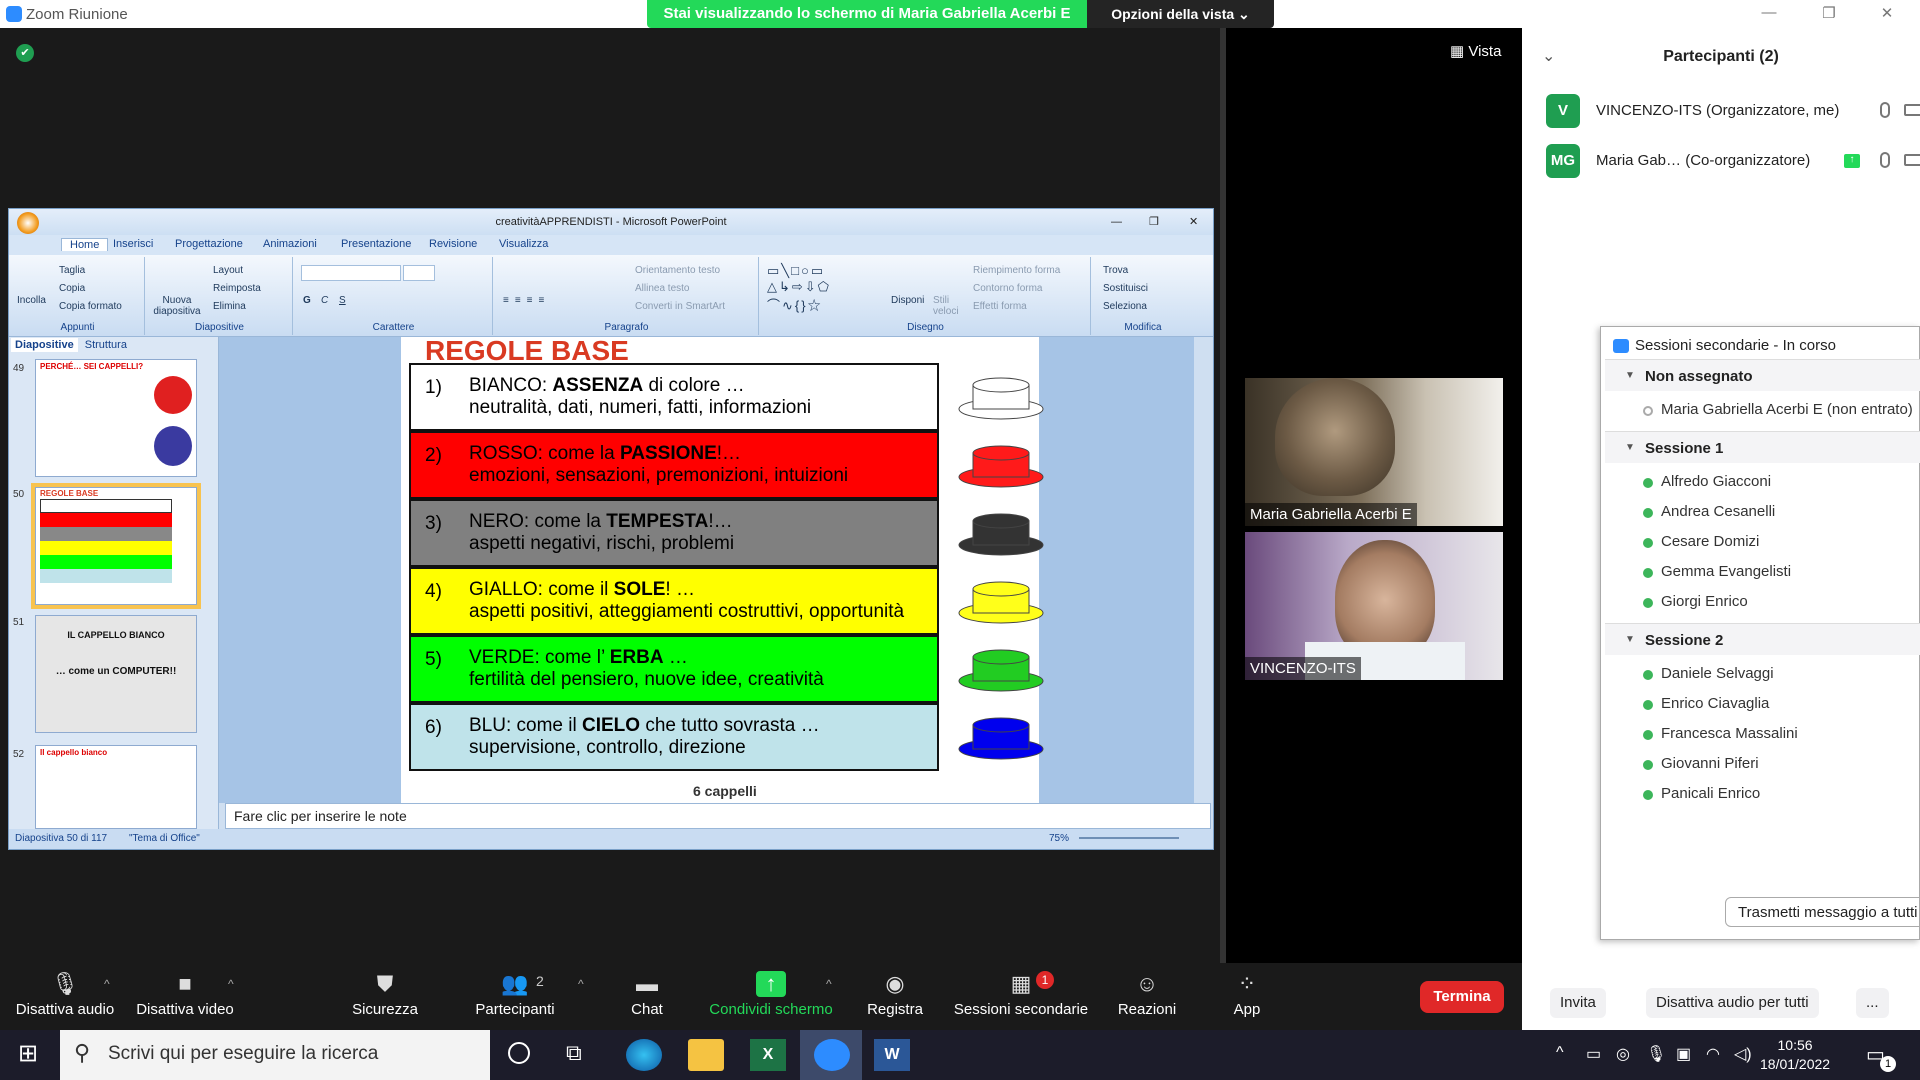 This screenshot has height=1080, width=1920. What do you see at coordinates (1475, 51) in the screenshot?
I see `vista-button: ▦ Vista` at bounding box center [1475, 51].